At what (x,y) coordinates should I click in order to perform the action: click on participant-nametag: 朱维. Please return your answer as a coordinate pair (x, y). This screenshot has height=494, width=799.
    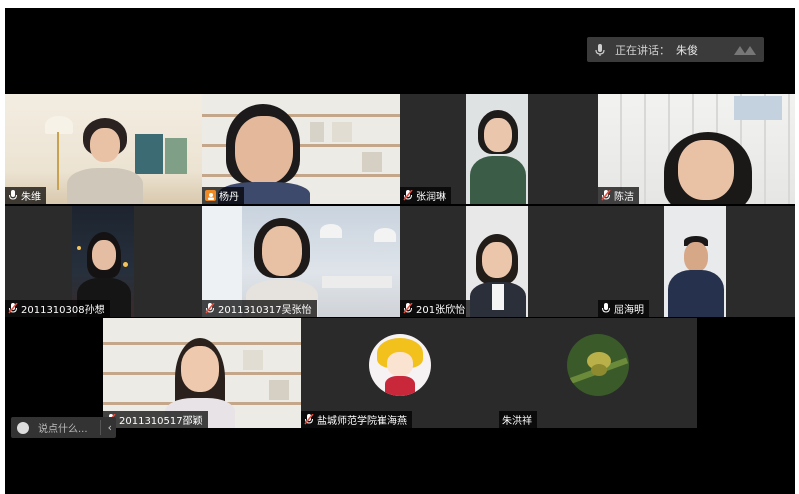
    Looking at the image, I should click on (25, 195).